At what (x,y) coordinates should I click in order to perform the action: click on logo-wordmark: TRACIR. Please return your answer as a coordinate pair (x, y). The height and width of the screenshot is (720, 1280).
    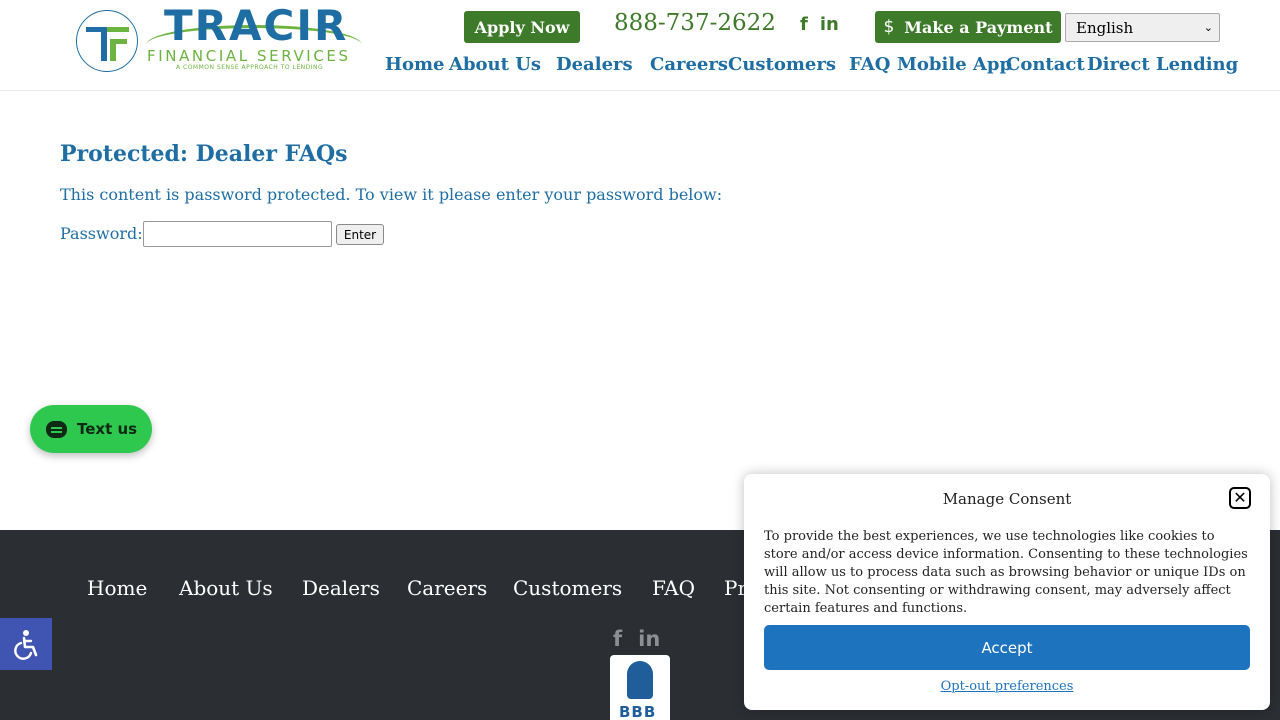
    Looking at the image, I should click on (256, 25).